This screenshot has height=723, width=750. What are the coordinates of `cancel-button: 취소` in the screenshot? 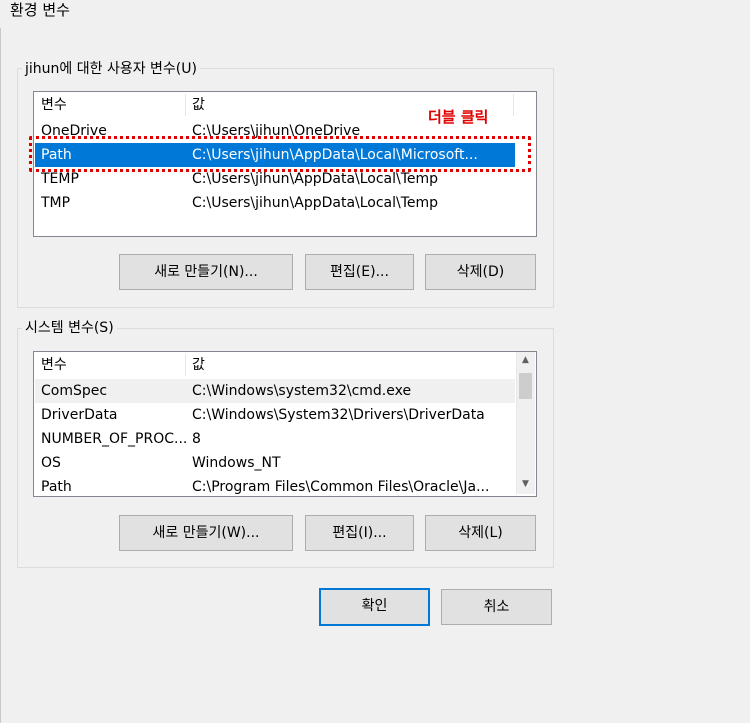 It's located at (496, 607).